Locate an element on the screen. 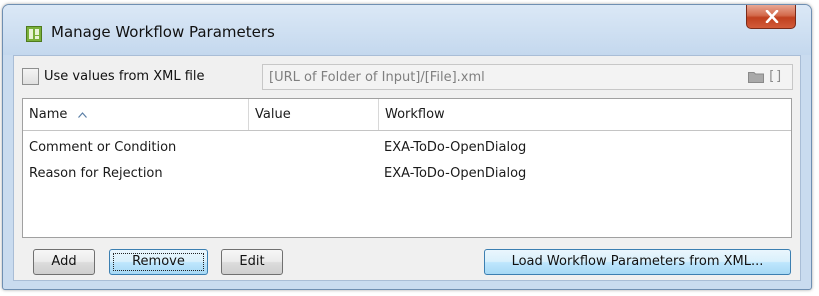  use-xml-checkbox is located at coordinates (30, 76).